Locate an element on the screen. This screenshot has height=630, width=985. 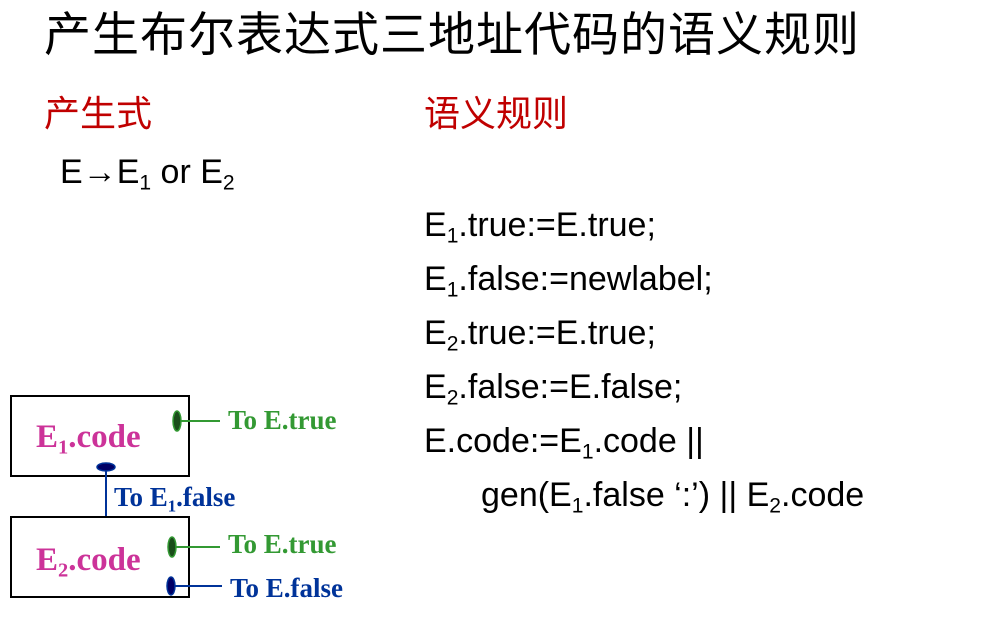
to-e1-false-label: To E1.false is located at coordinates (175, 498).